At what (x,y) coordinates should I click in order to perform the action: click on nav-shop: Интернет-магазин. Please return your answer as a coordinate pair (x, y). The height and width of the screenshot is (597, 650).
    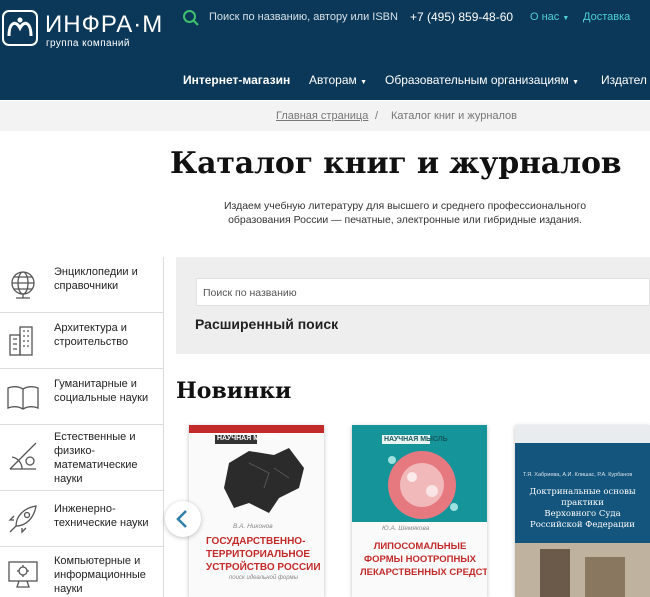
    Looking at the image, I should click on (236, 80).